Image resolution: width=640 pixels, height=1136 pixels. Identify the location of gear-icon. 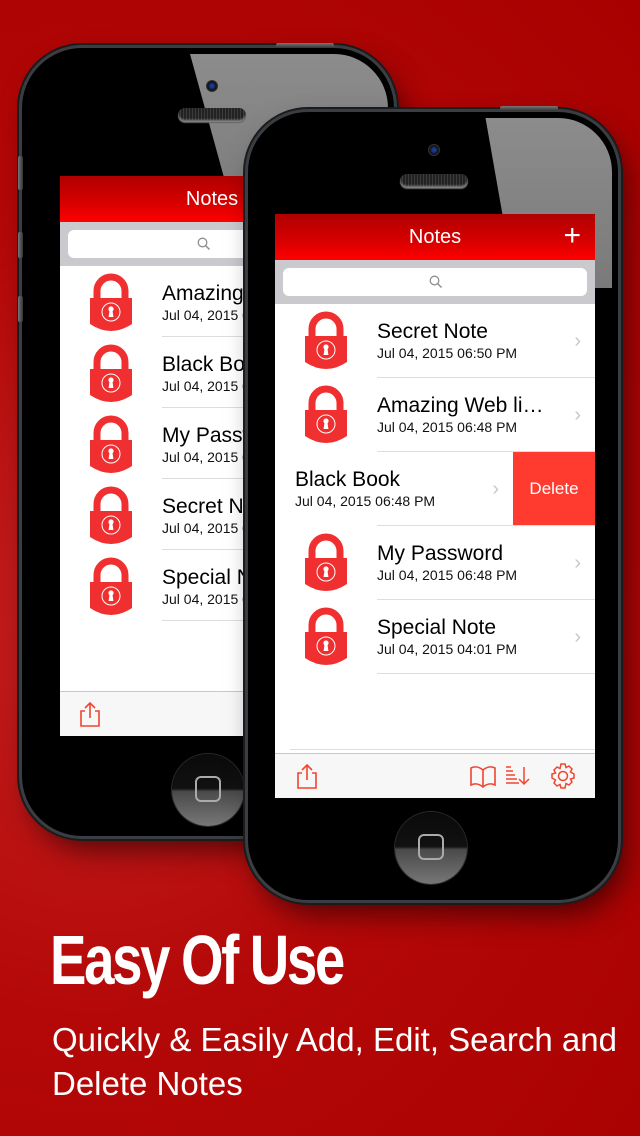
(563, 776).